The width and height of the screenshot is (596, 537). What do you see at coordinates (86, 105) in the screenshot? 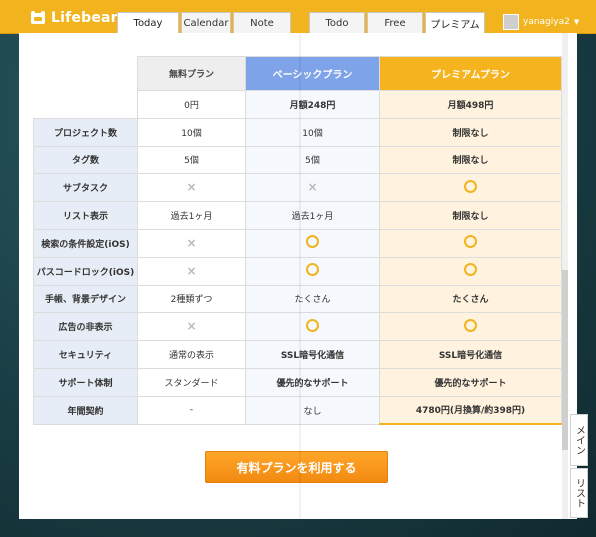
I see `empty-price-label` at bounding box center [86, 105].